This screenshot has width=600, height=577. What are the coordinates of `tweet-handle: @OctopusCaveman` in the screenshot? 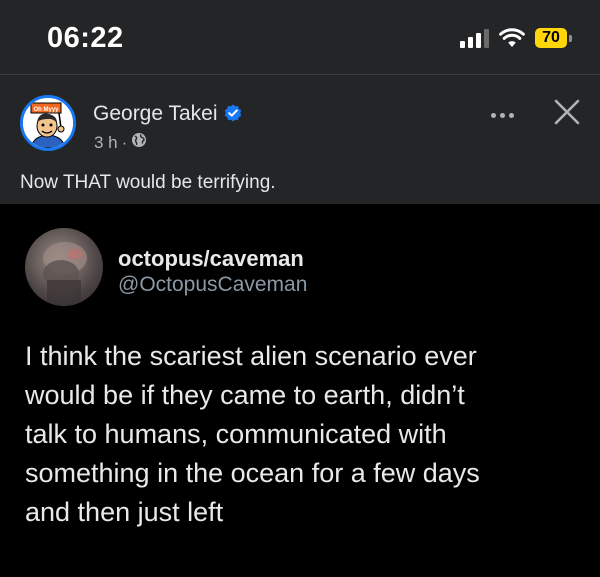 It's located at (213, 284).